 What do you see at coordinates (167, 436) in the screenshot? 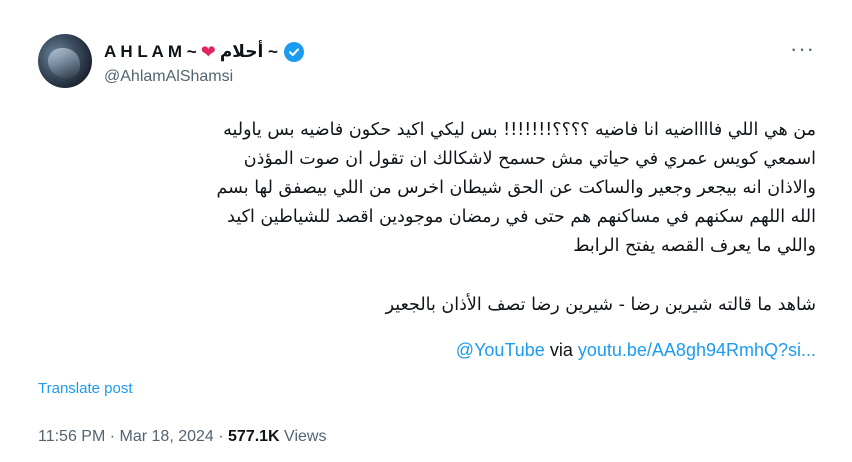
I see `tweet-date: Mar 18, 2024` at bounding box center [167, 436].